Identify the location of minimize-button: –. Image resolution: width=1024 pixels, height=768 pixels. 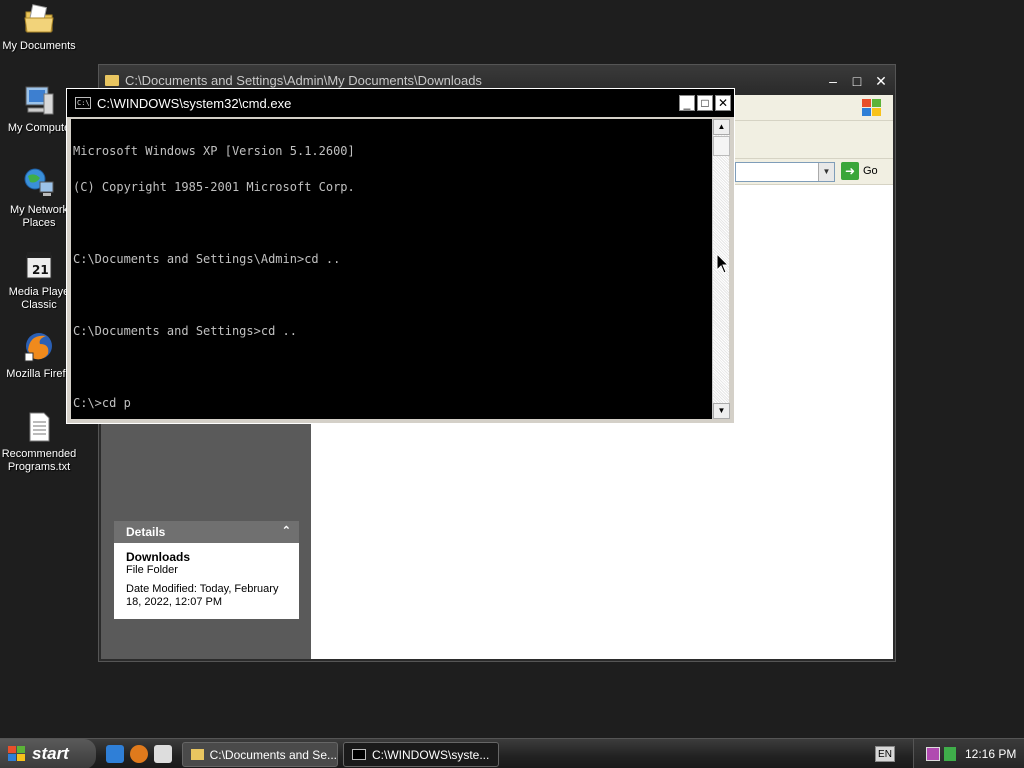
(833, 81).